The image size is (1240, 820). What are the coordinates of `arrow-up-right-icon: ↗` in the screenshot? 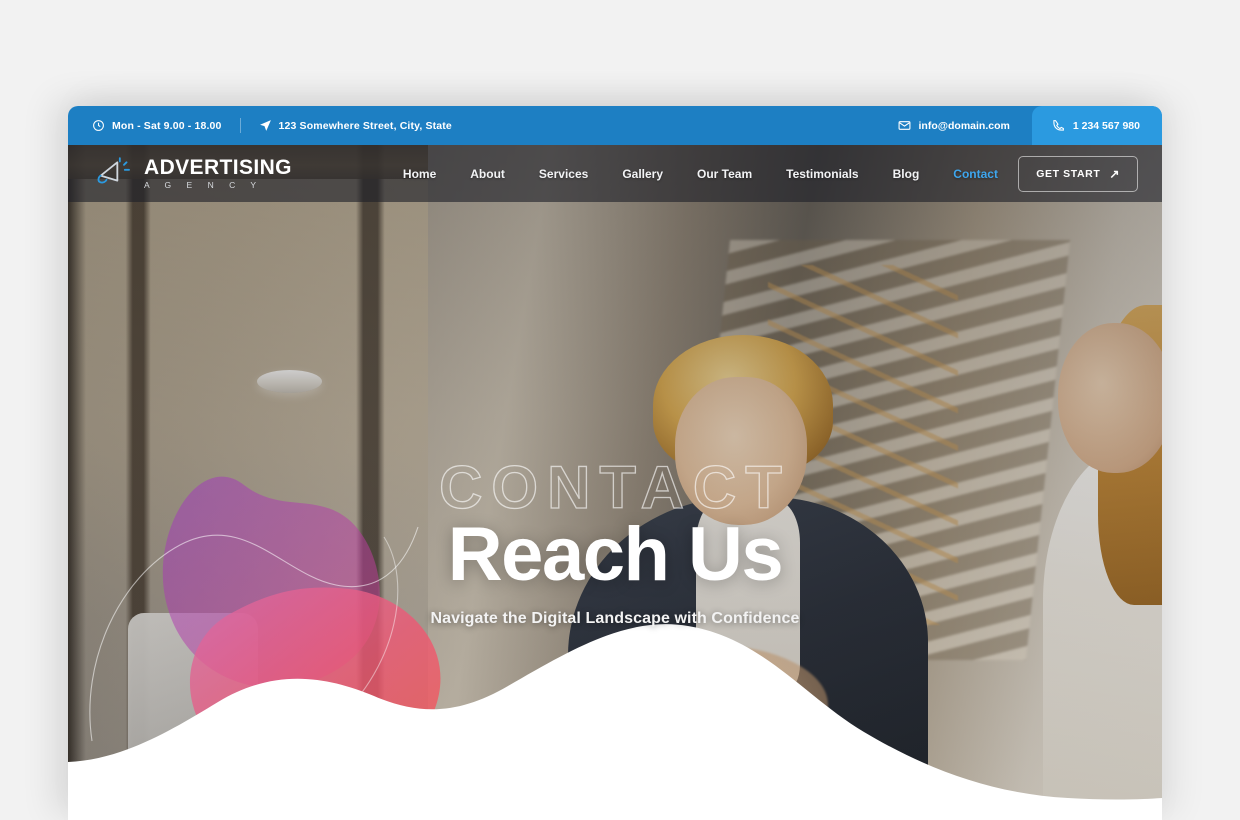 It's located at (1114, 173).